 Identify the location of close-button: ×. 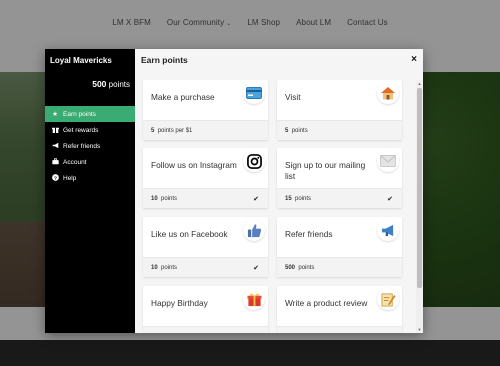
(414, 59).